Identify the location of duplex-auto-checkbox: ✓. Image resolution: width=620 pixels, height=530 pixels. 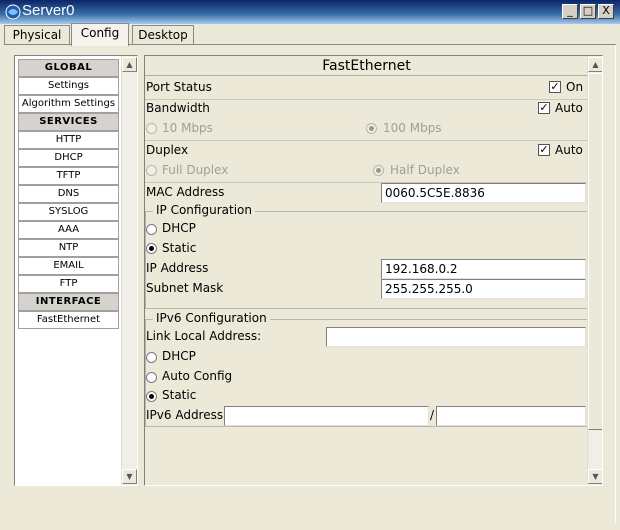
(544, 150).